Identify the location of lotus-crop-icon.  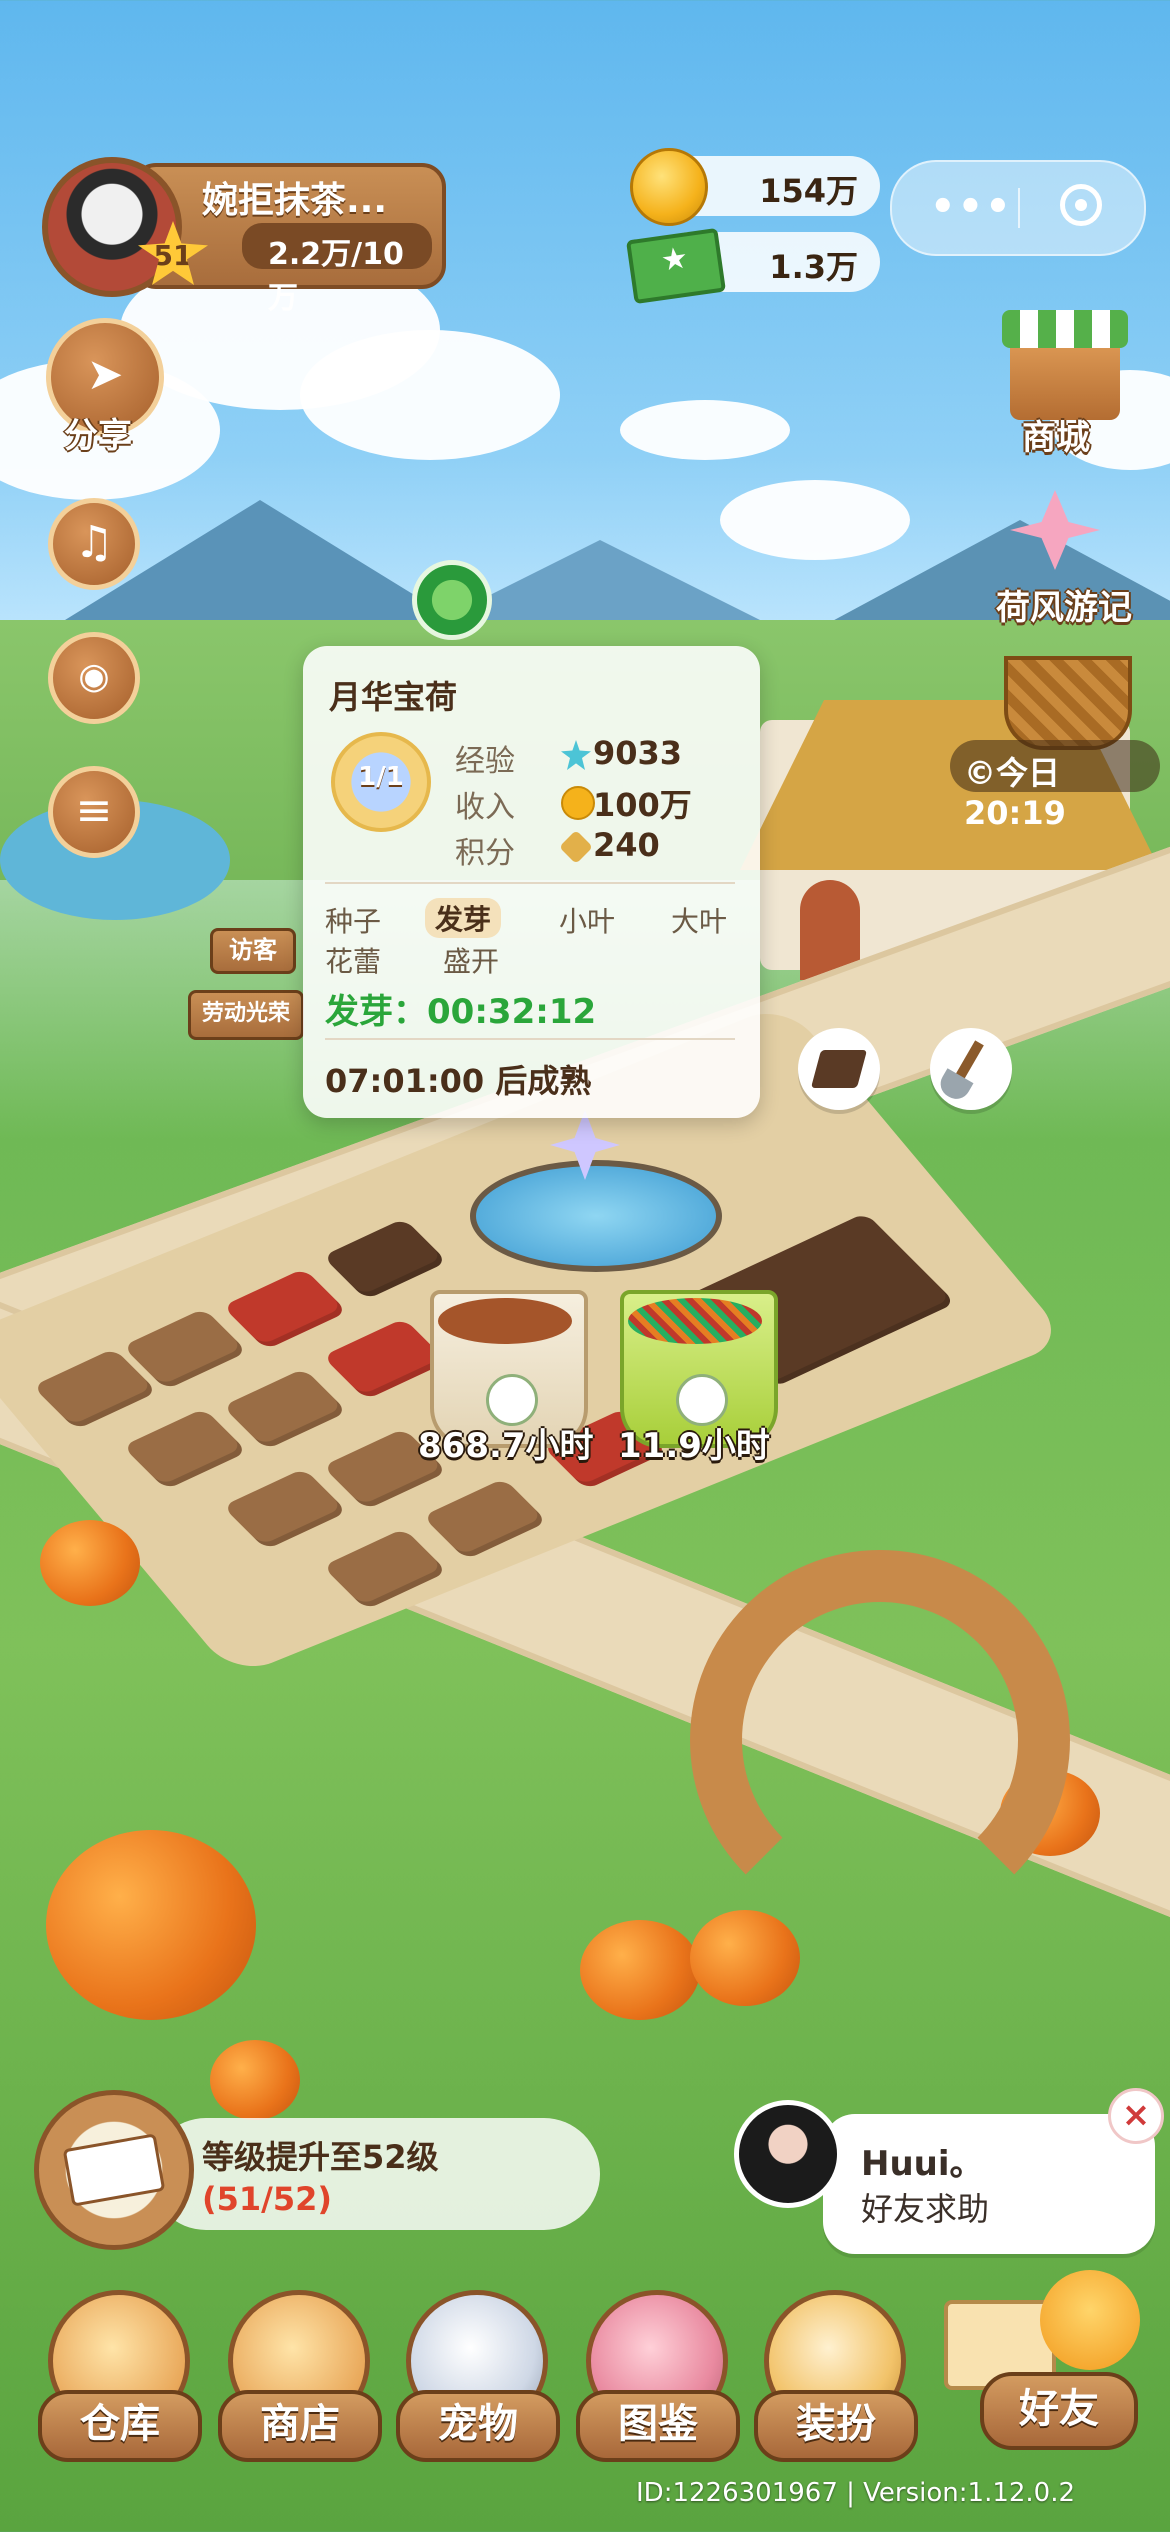
(452, 600).